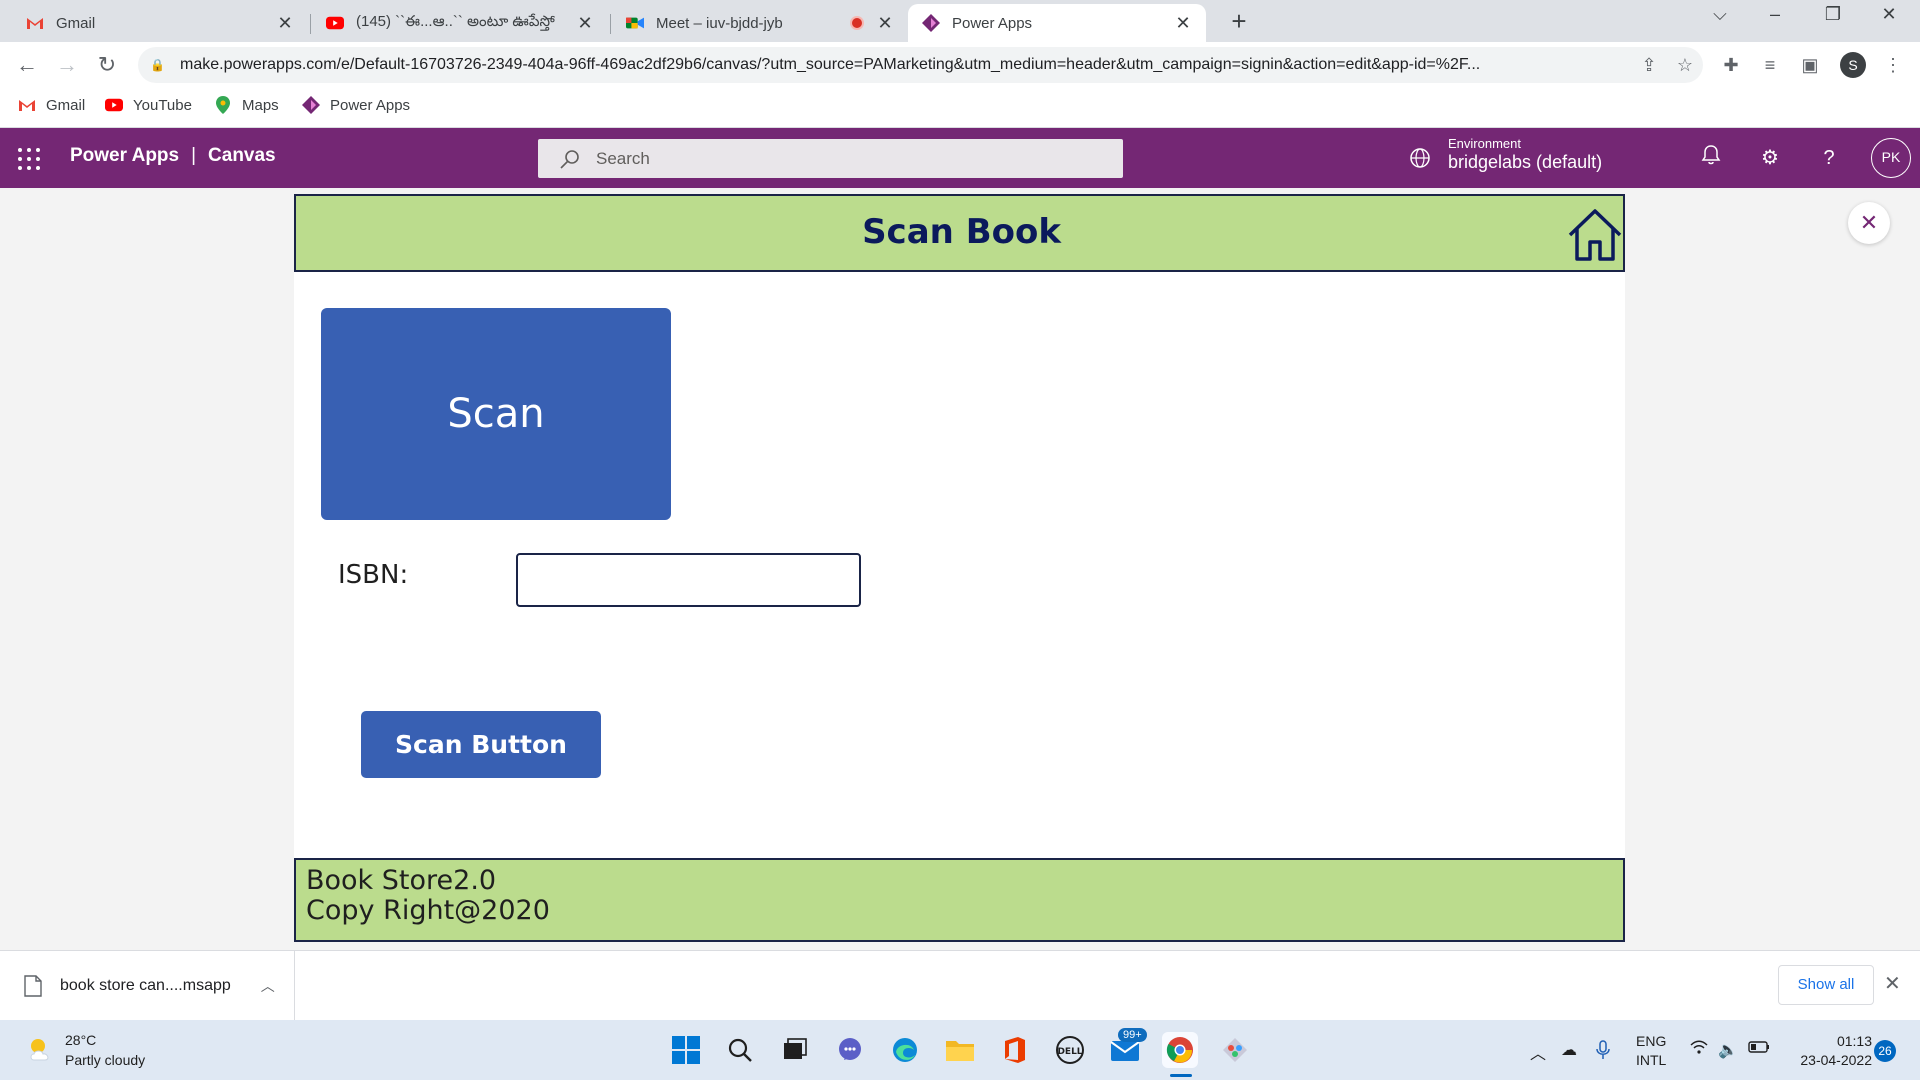  I want to click on help-icon: ?, so click(1829, 158).